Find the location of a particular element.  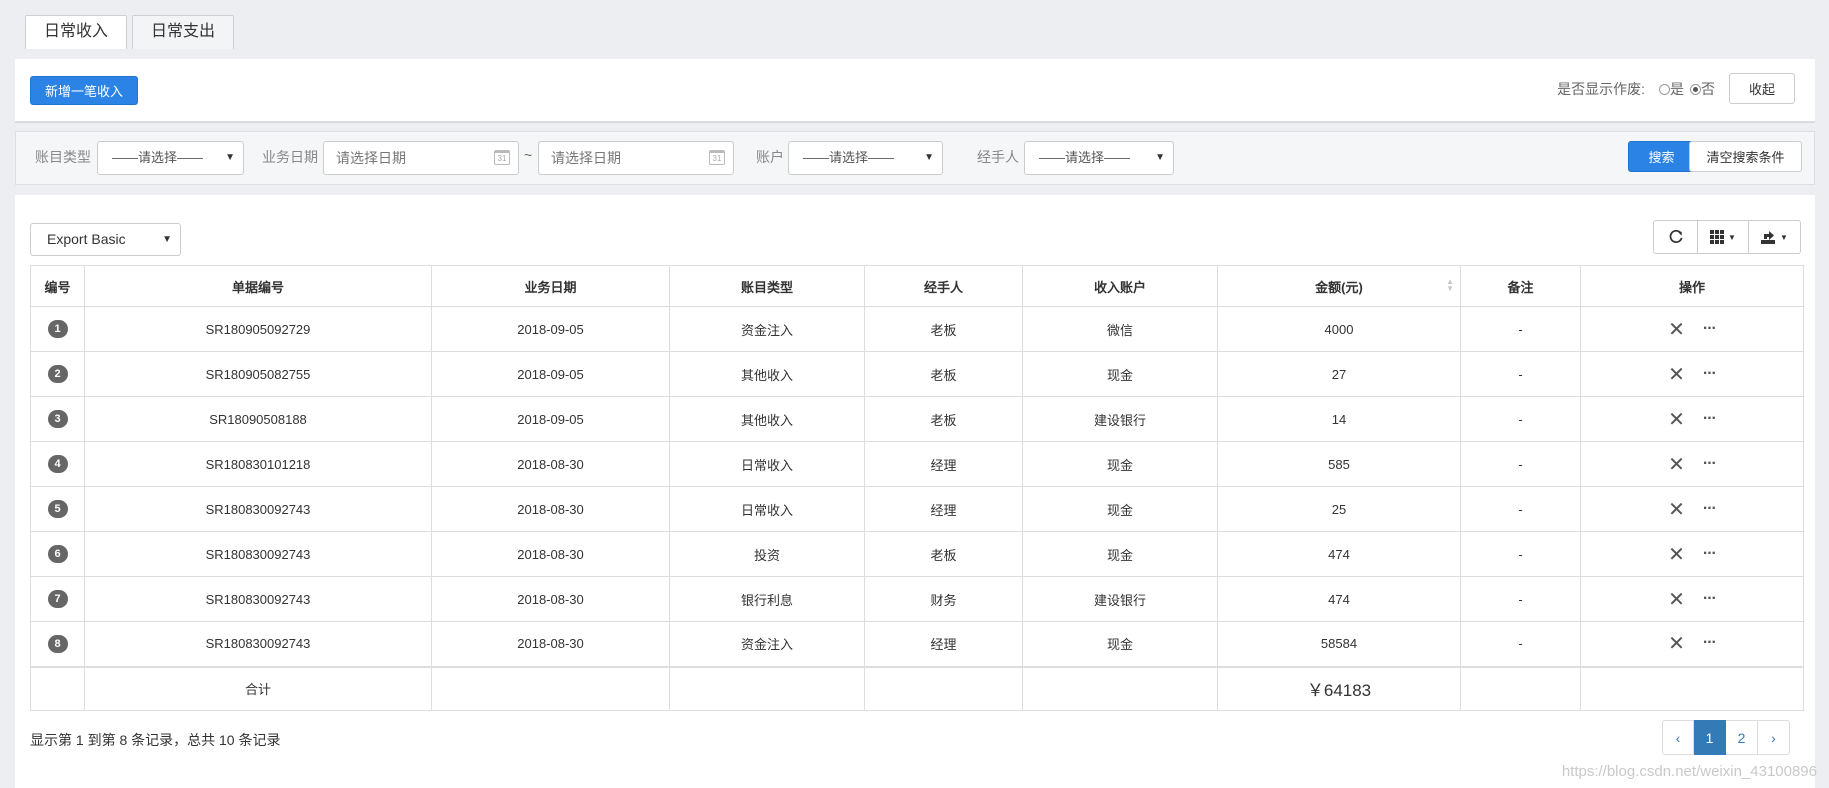

handler-select: ——请选择—— ▼ is located at coordinates (1099, 158).